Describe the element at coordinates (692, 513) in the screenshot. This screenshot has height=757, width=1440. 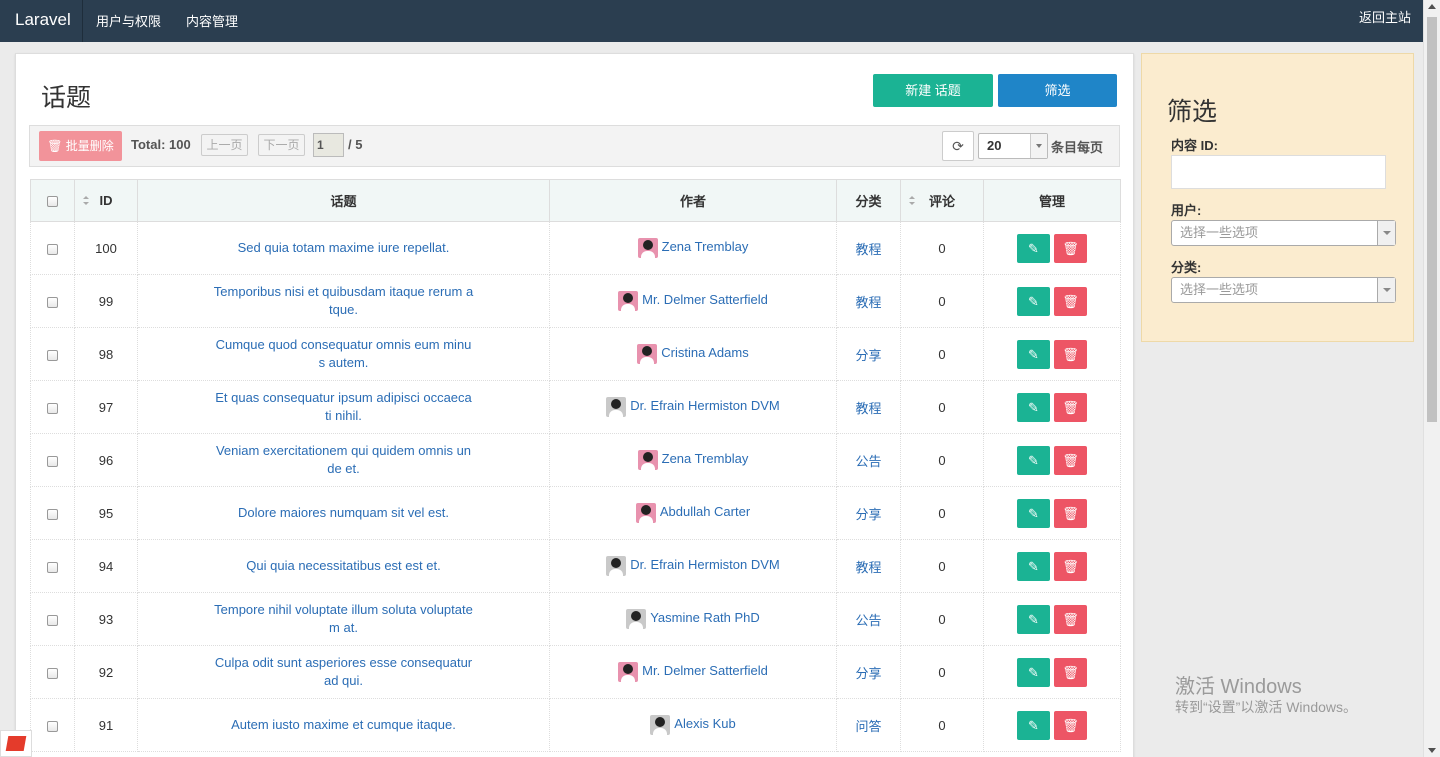
I see `author-link: Abdullah Carter` at that location.